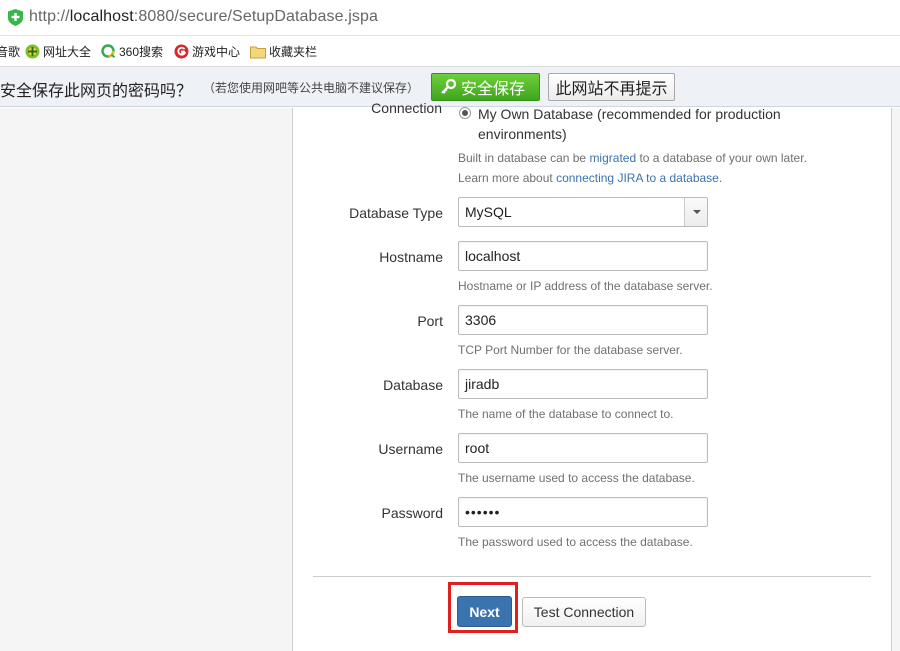  What do you see at coordinates (721, 158) in the screenshot?
I see `builtin-help-text-end: to a database of your own later.` at bounding box center [721, 158].